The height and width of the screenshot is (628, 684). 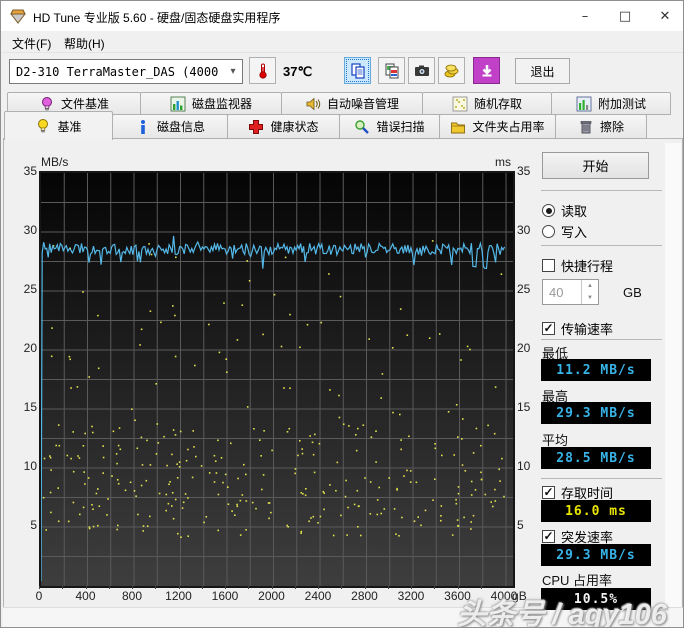 What do you see at coordinates (460, 103) in the screenshot?
I see `scatter-icon` at bounding box center [460, 103].